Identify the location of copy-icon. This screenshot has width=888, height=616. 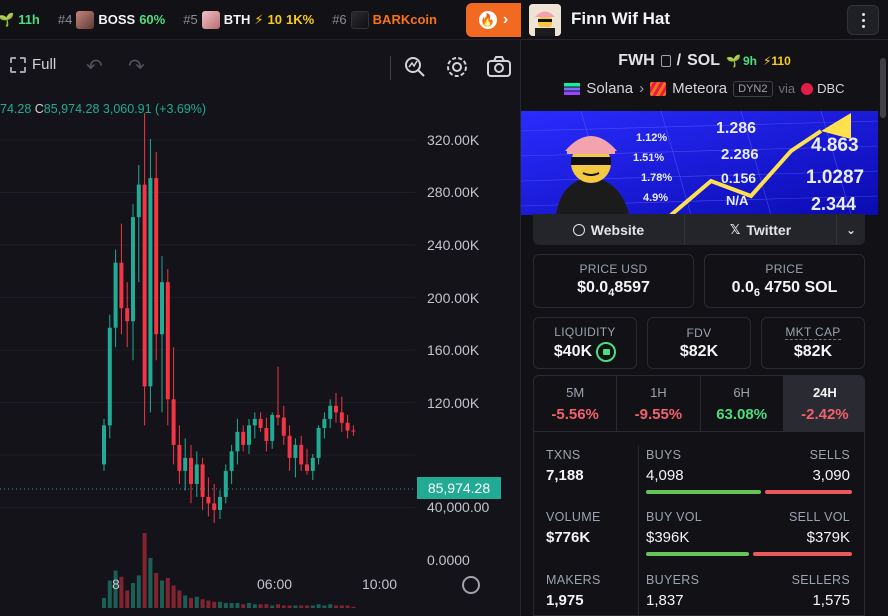
(665, 61).